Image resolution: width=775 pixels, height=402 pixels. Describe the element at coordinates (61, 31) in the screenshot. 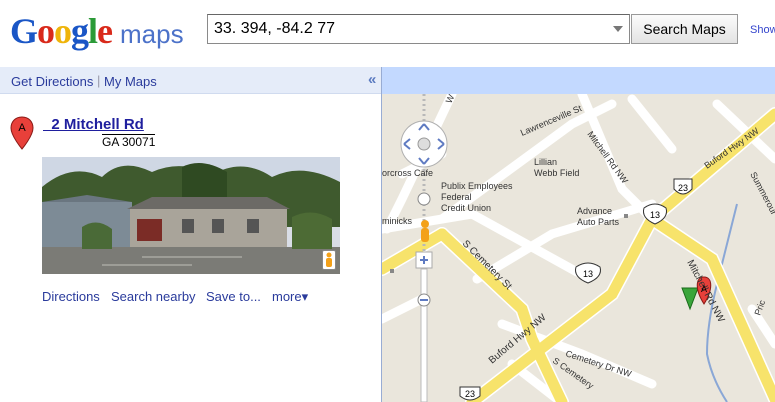

I see `google-logo: Google` at that location.